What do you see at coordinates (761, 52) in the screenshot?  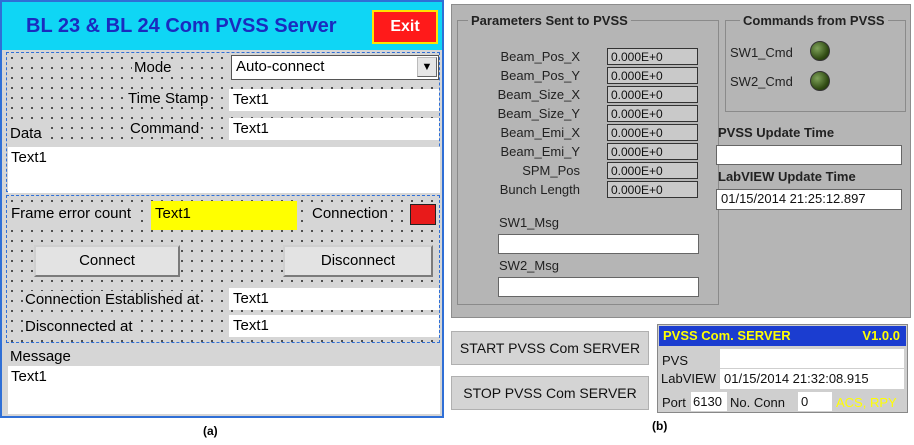 I see `sw1-cmd-label: SW1_Cmd` at bounding box center [761, 52].